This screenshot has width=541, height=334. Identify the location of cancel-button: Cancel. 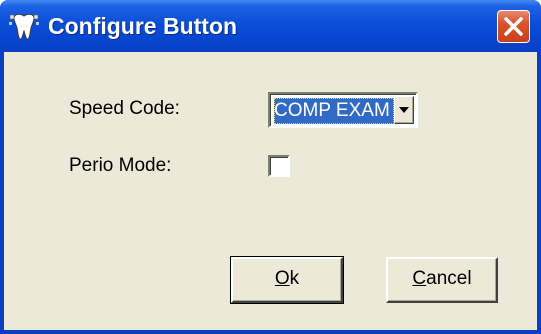
(442, 280).